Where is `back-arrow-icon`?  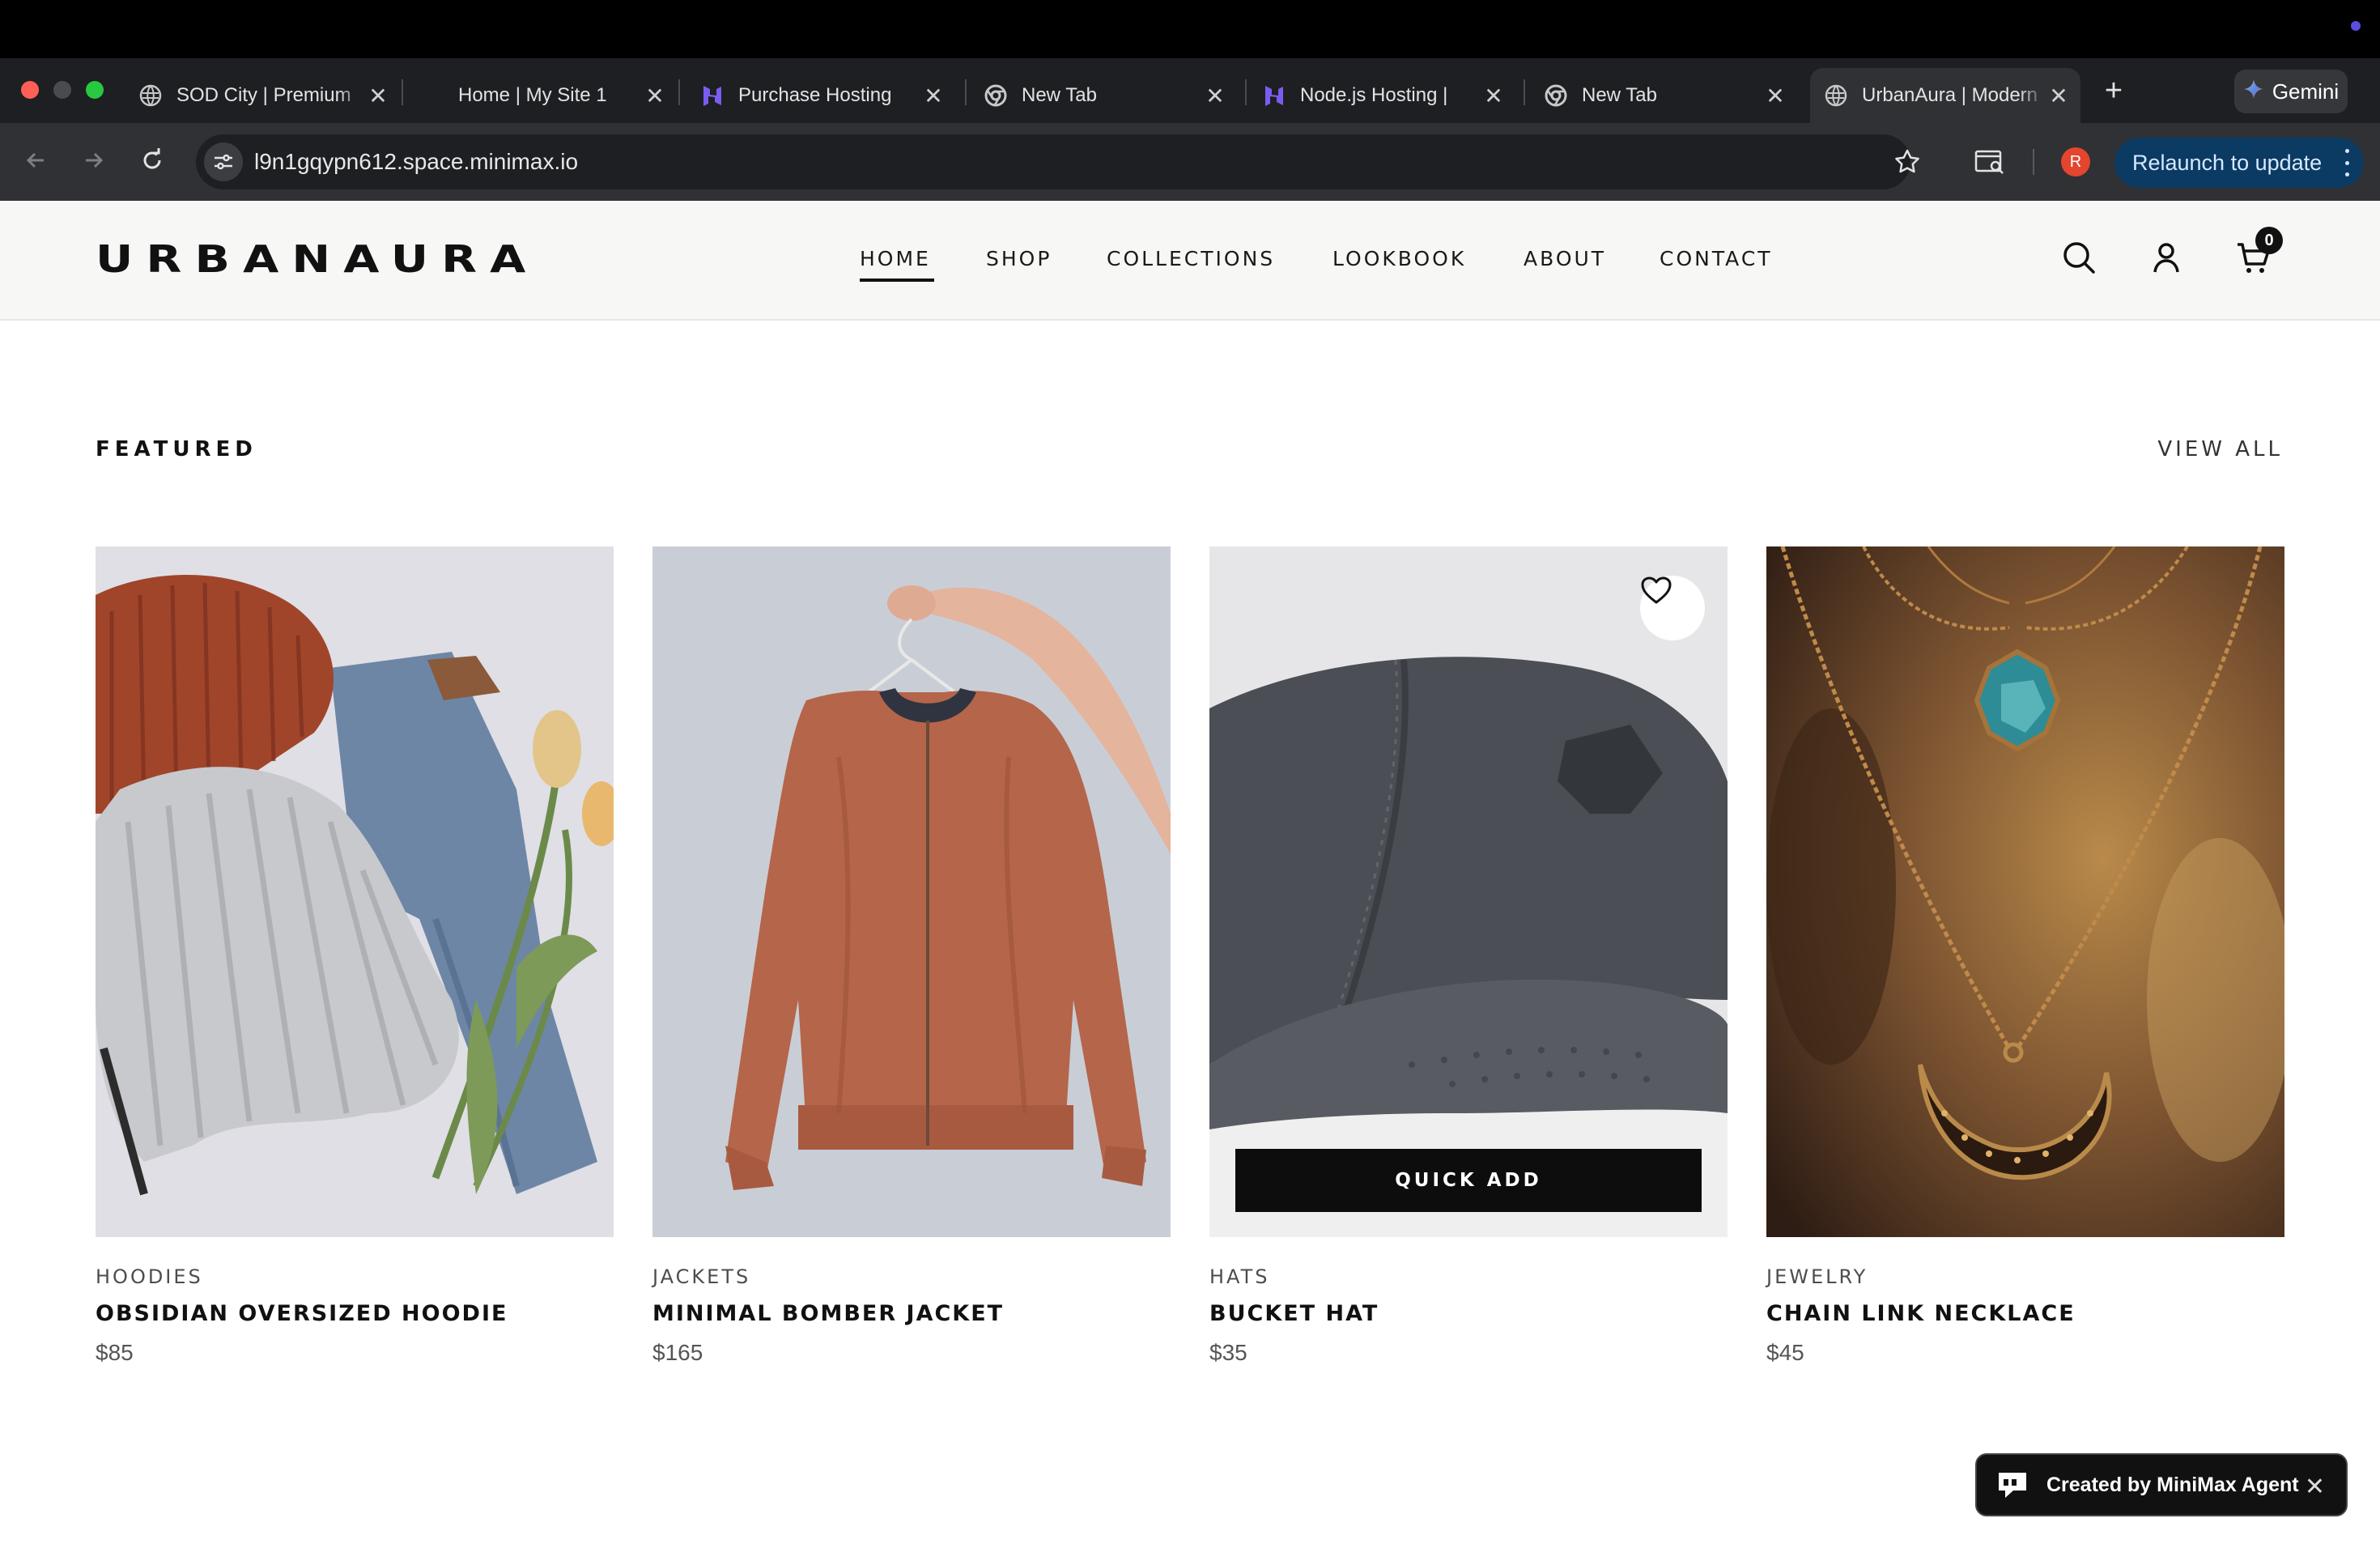 back-arrow-icon is located at coordinates (35, 160).